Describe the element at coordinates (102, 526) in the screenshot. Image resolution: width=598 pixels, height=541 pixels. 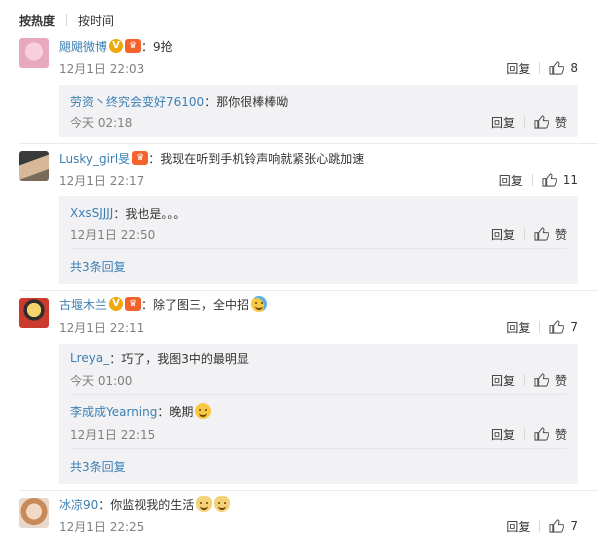
I see `comment-time: 12月1日 22:25` at that location.